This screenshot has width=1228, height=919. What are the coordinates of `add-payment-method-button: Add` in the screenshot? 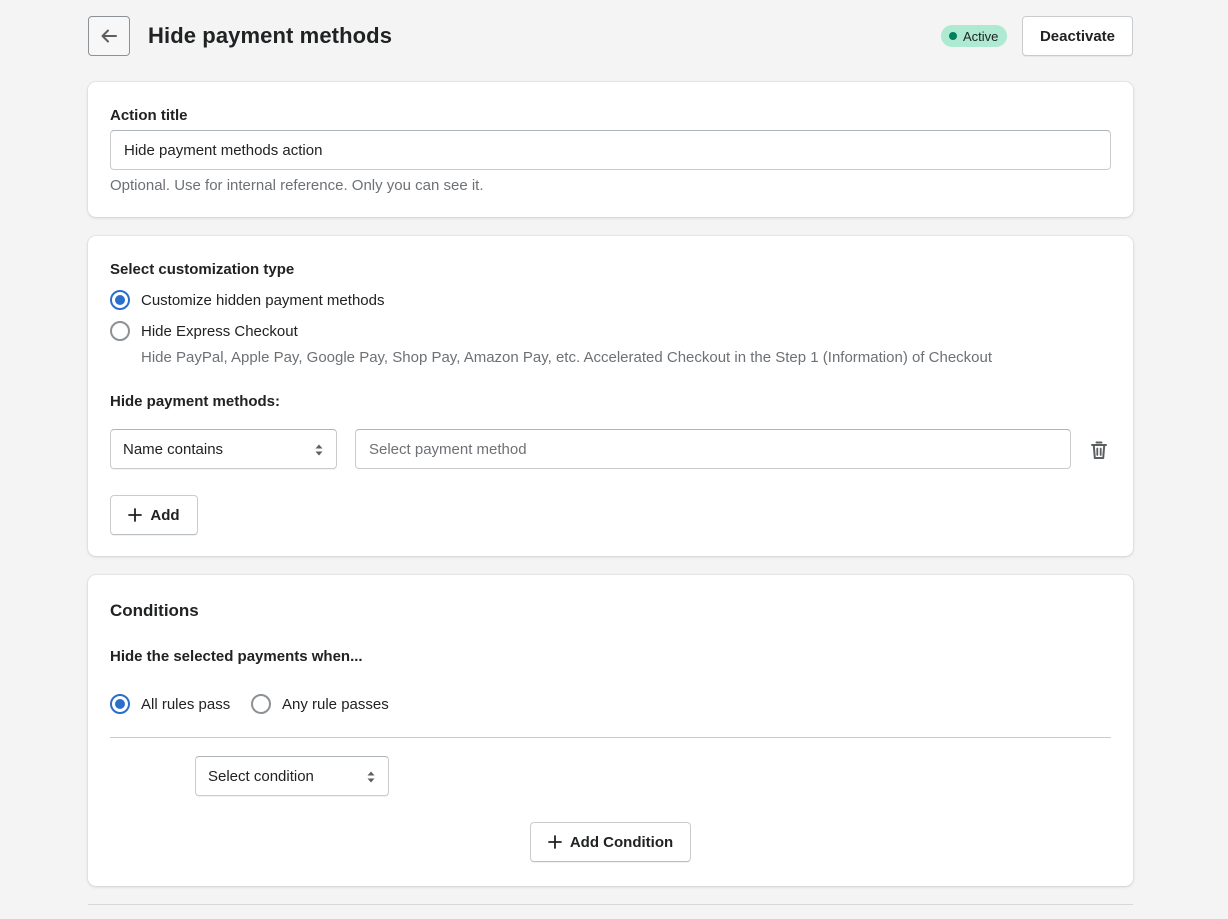 It's located at (154, 515).